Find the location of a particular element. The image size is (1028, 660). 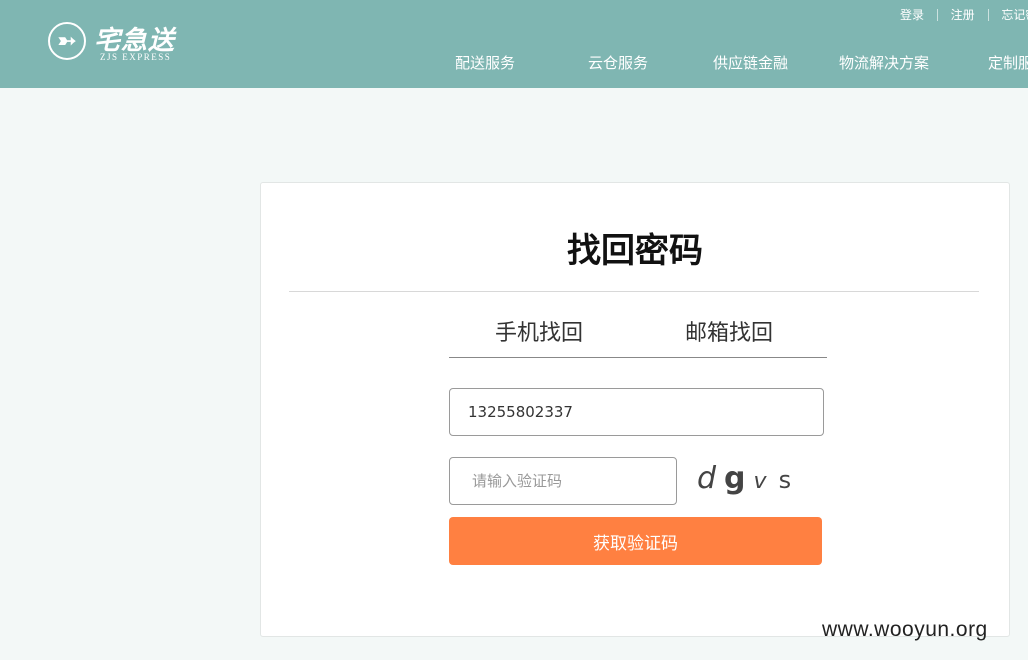

captcha-char: d is located at coordinates (707, 478).